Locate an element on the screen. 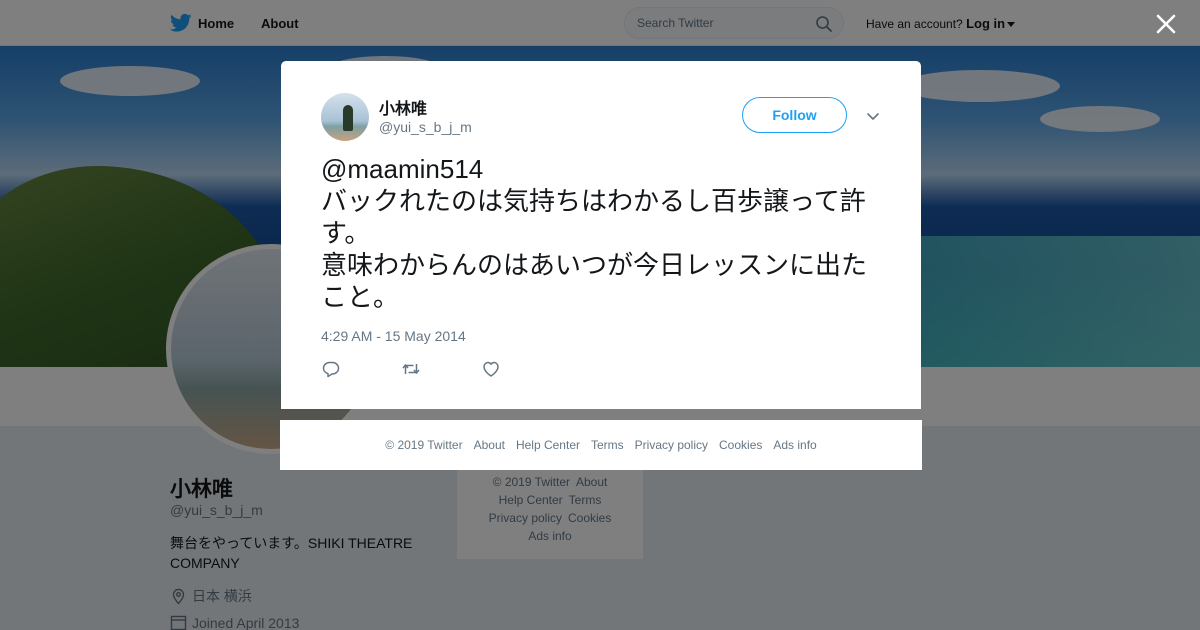 The height and width of the screenshot is (630, 1200). tweet-timestamp: 4:29 AM - 15 May 2014 is located at coordinates (393, 336).